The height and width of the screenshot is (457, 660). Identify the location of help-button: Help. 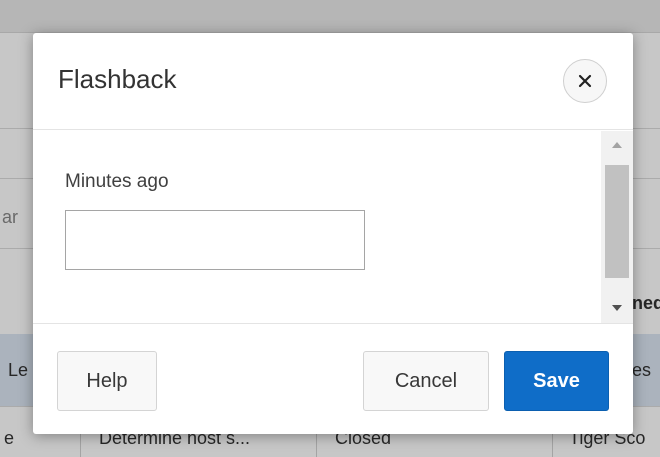
(107, 381).